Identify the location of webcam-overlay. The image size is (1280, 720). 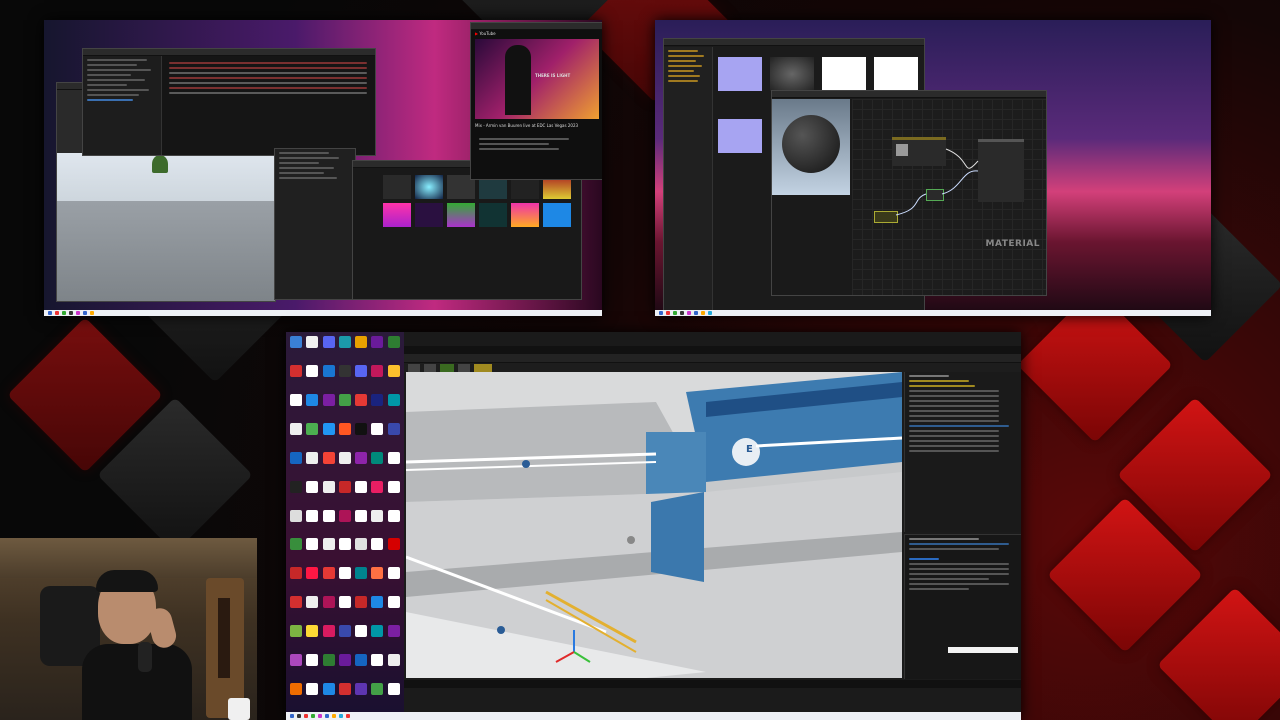
(128, 629).